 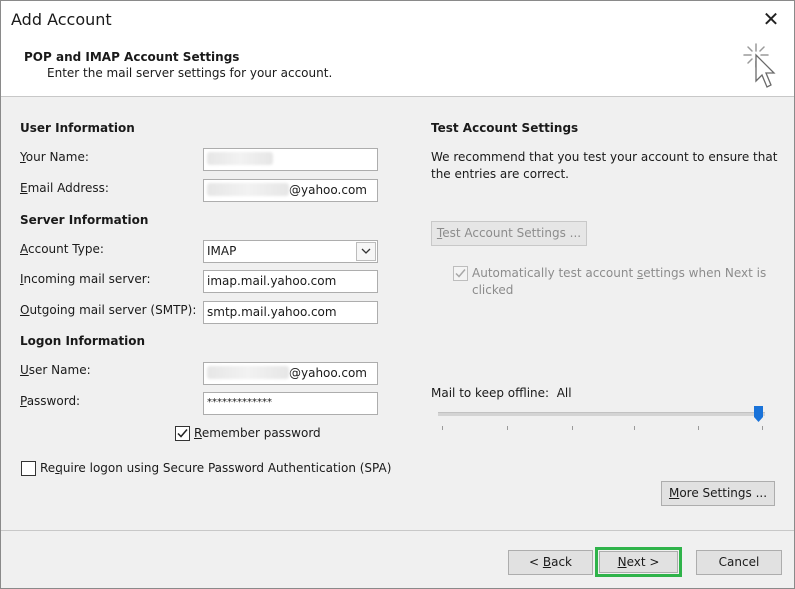 I want to click on account-type-label: Account Type:, so click(x=62, y=249).